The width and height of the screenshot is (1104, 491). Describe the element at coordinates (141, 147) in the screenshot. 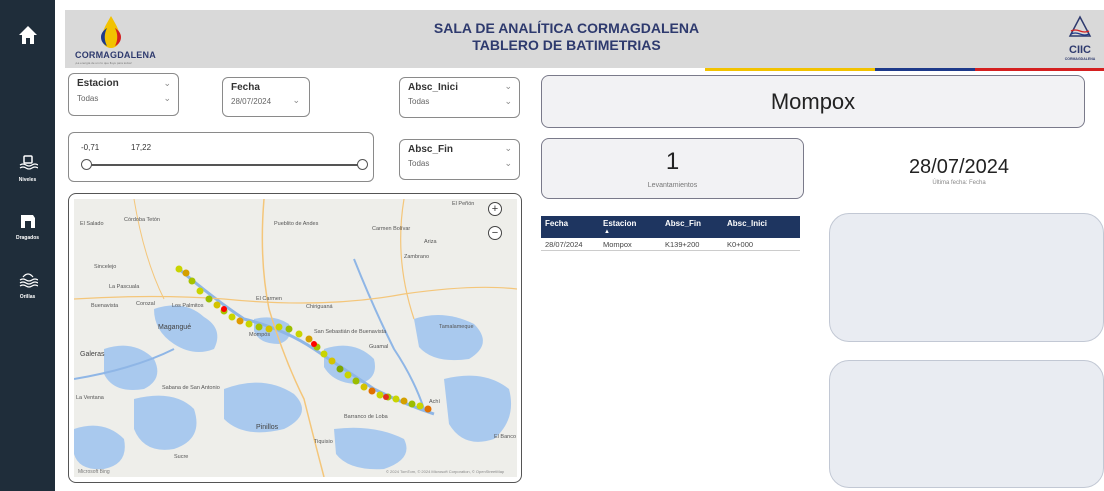

I see `range-max-label: 17,22` at that location.